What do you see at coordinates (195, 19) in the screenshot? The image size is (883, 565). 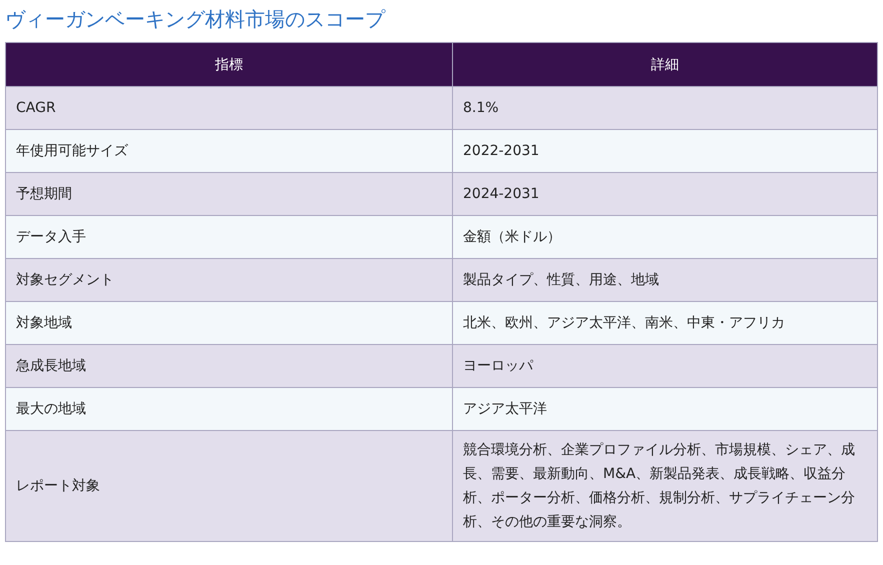 I see `page-title: ヴィーガンベーキング材料市場のスコープ` at bounding box center [195, 19].